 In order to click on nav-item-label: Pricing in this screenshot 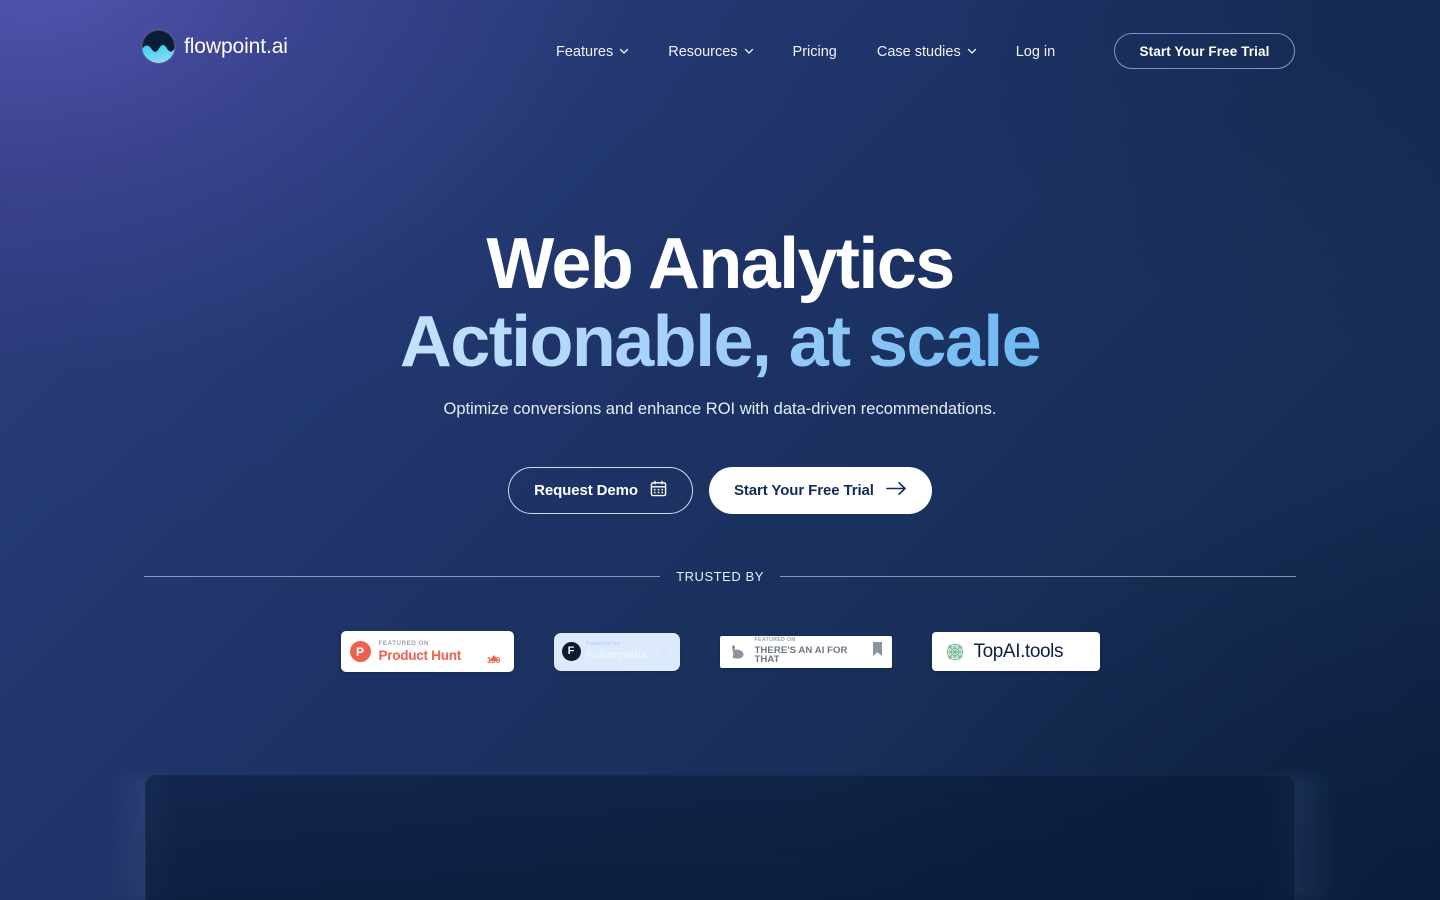, I will do `click(814, 52)`.